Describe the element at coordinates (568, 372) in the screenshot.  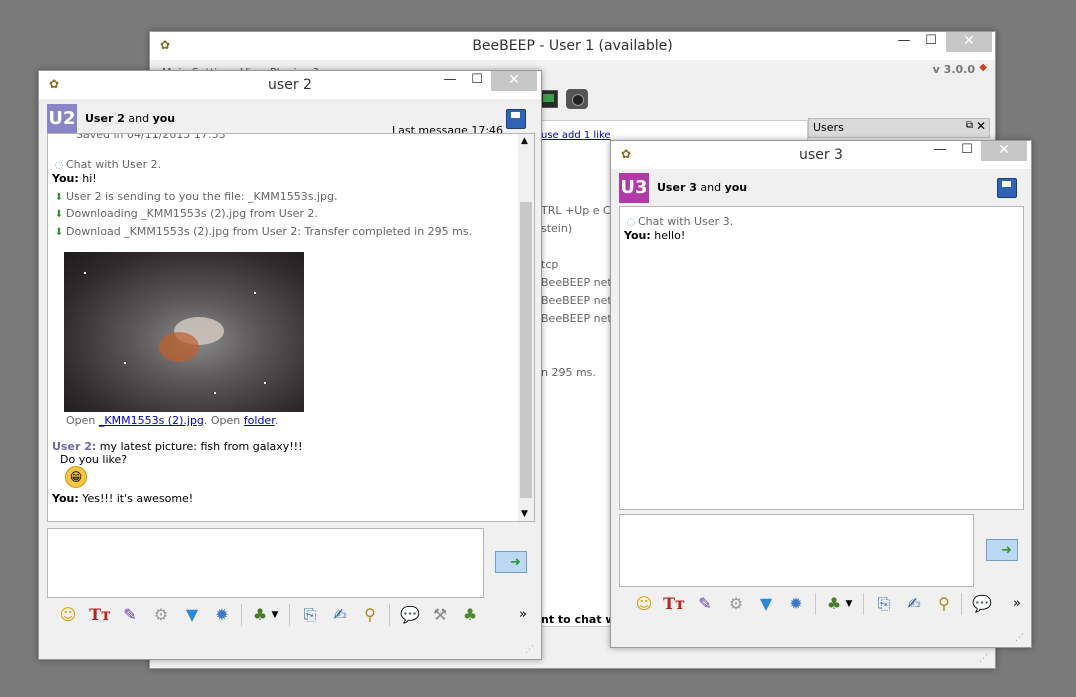
I see `bg-line-7: n 295 ms.` at that location.